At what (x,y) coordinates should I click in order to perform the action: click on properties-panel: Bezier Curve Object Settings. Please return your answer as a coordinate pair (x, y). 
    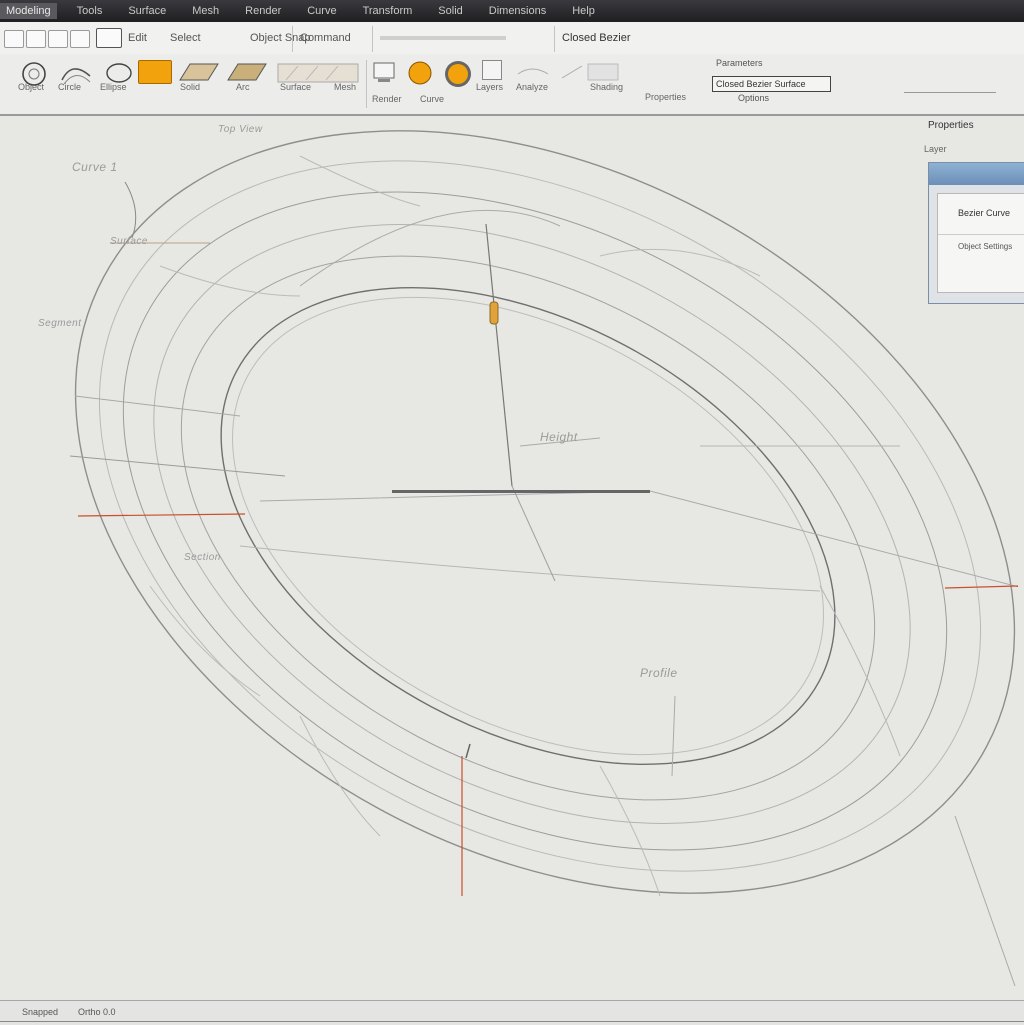
    Looking at the image, I should click on (976, 233).